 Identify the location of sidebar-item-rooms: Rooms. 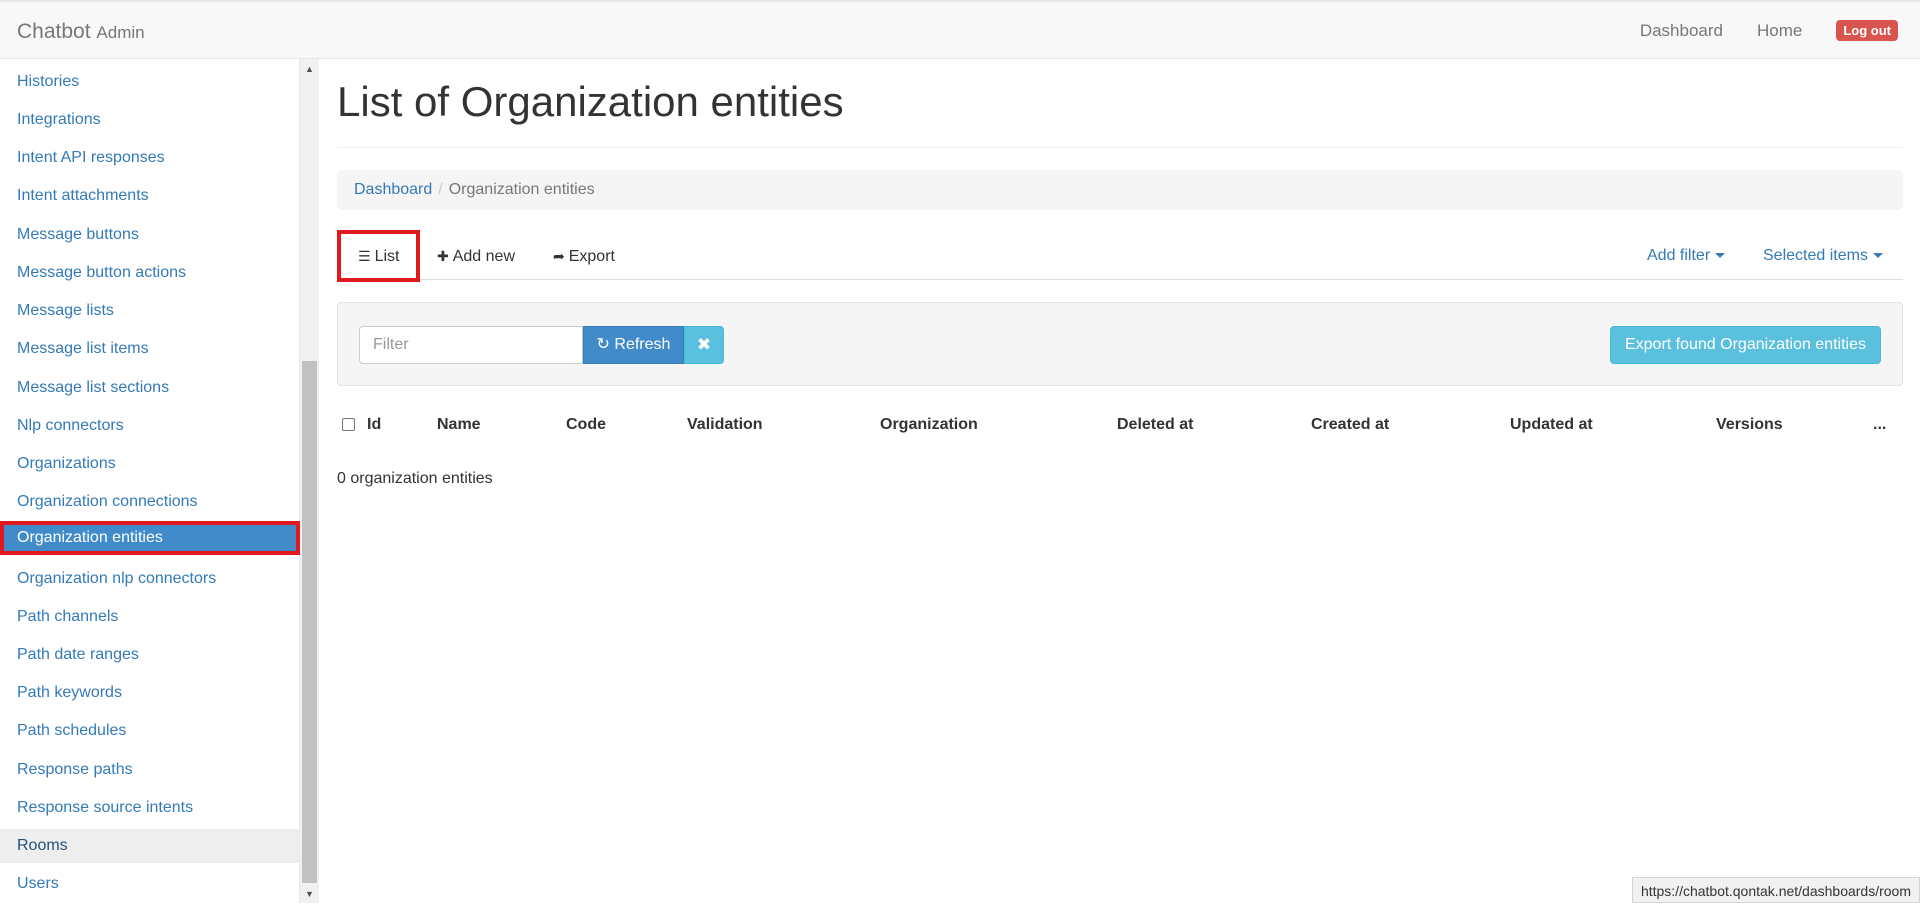
(150, 846).